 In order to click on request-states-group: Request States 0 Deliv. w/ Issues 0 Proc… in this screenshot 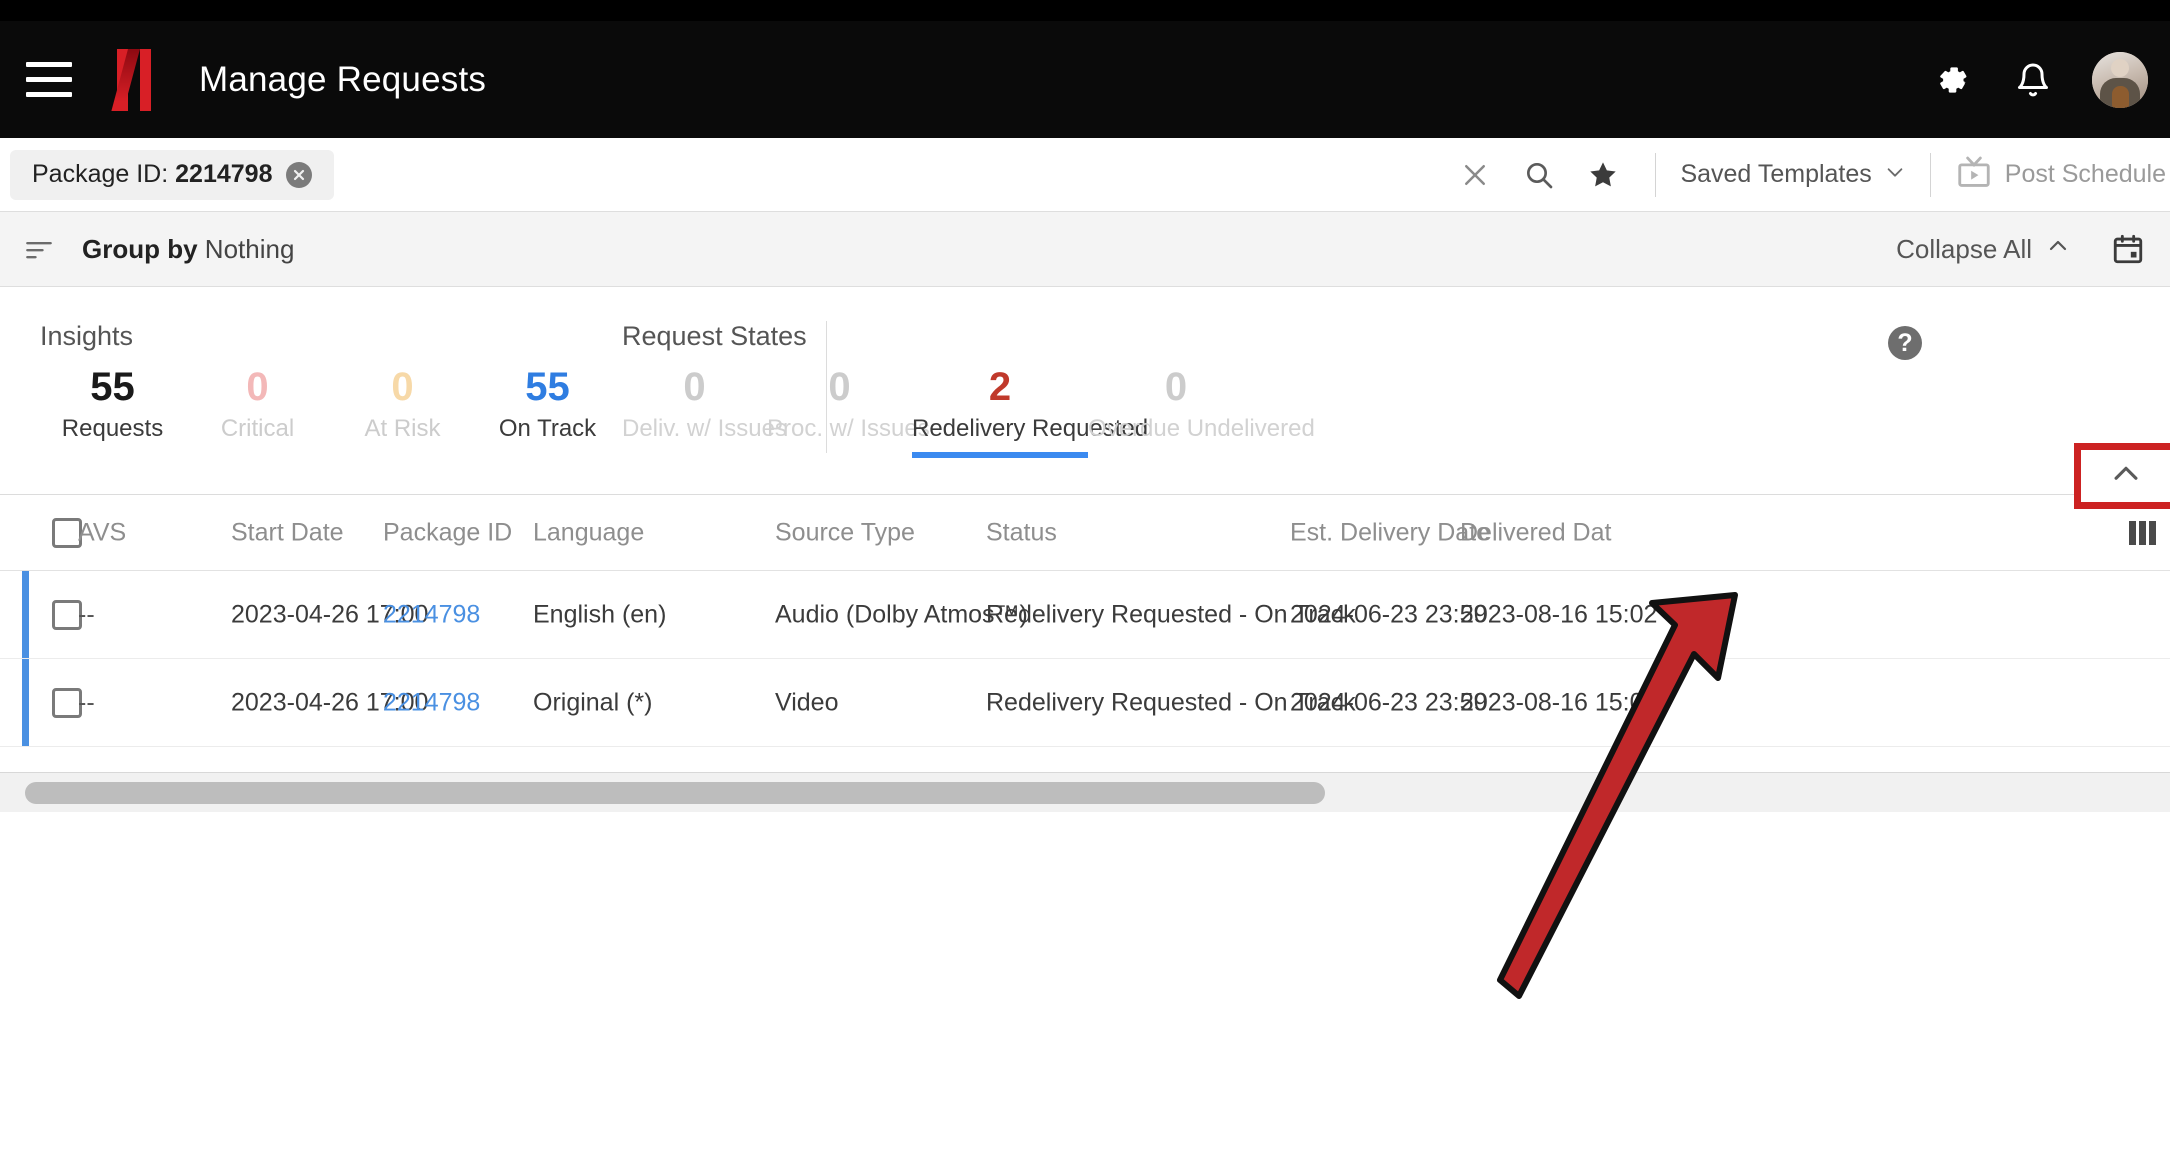, I will do `click(968, 389)`.